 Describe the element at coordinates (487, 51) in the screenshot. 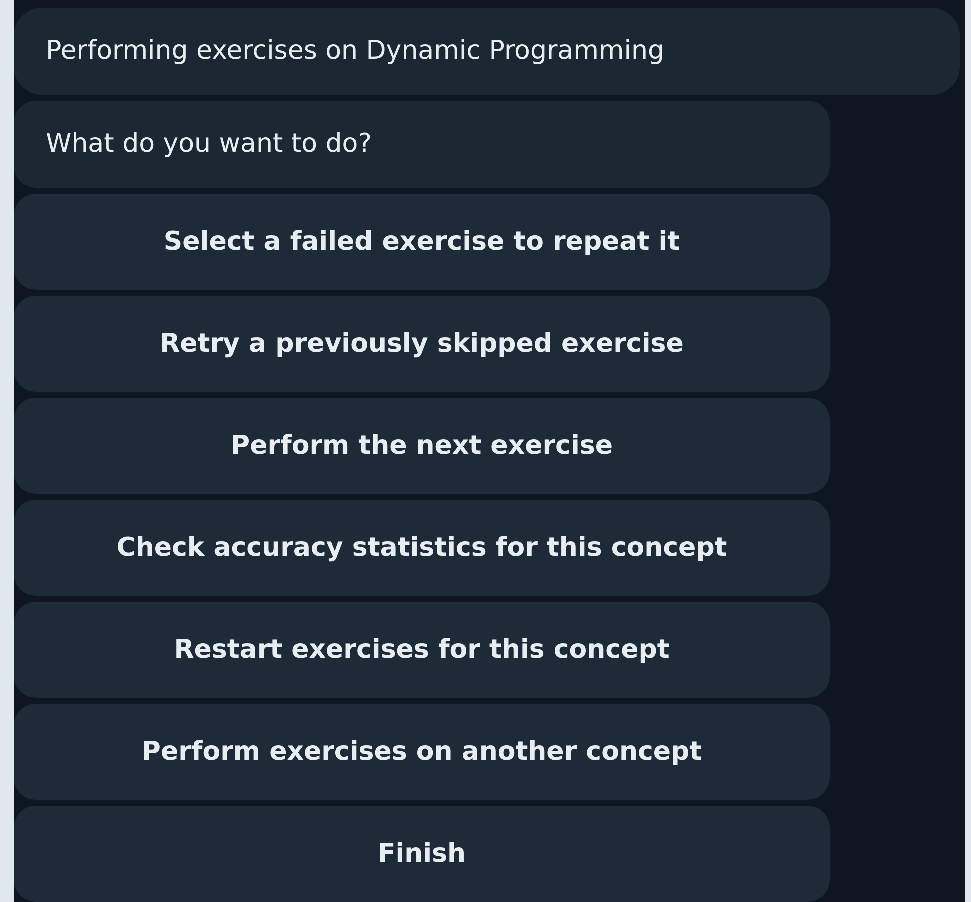

I see `message-bubble: Performing exercises on Dynamic Programming` at that location.